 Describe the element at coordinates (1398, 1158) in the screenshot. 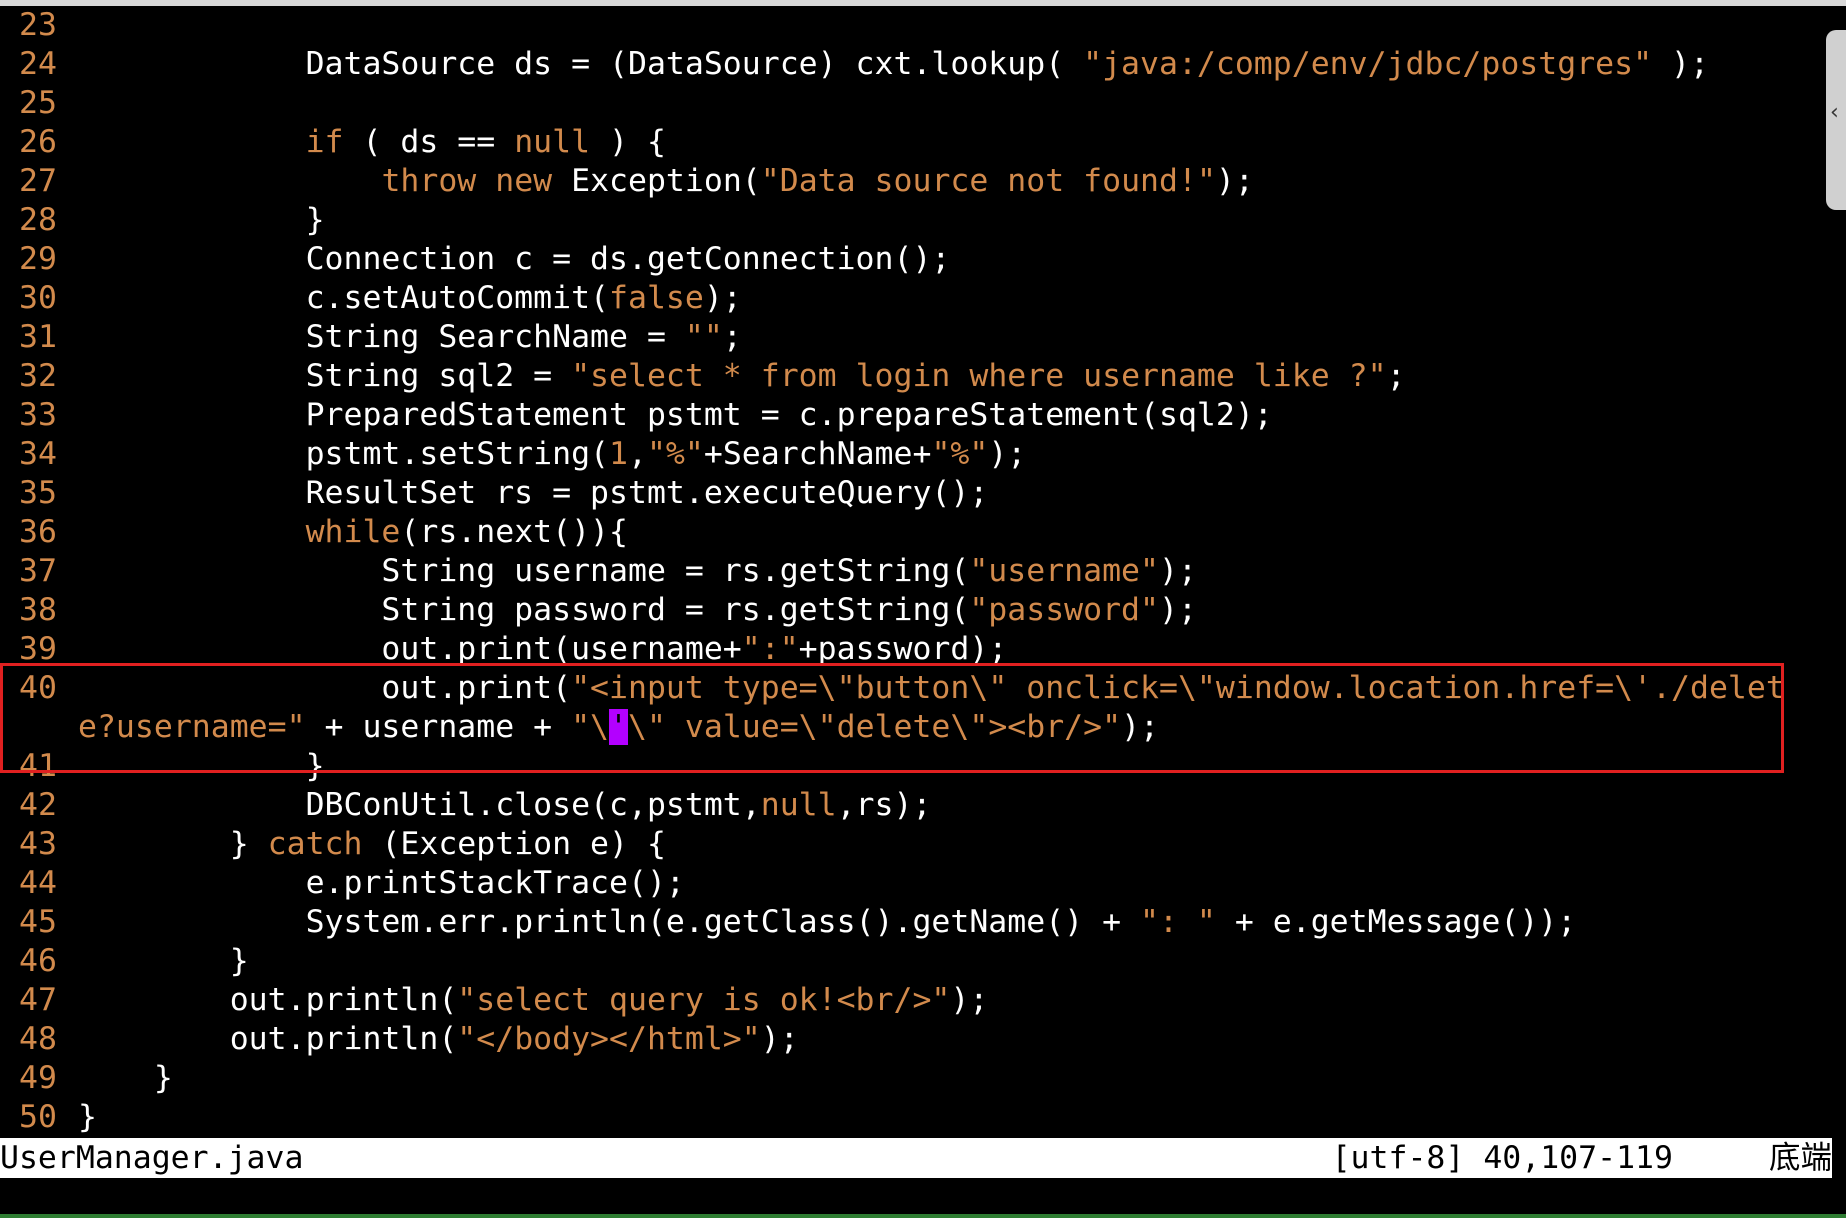

I see `status-encoding: [utf-8]` at that location.